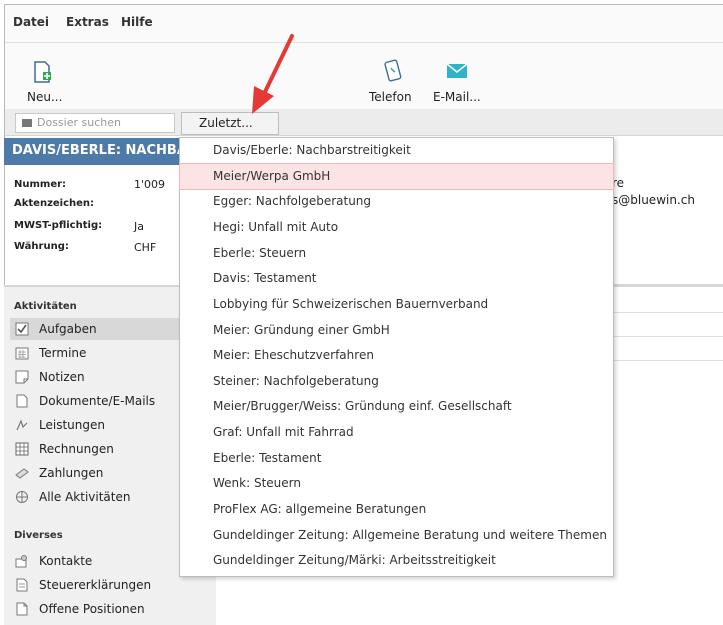 This screenshot has height=625, width=723. What do you see at coordinates (22, 497) in the screenshot?
I see `all-activities-icon` at bounding box center [22, 497].